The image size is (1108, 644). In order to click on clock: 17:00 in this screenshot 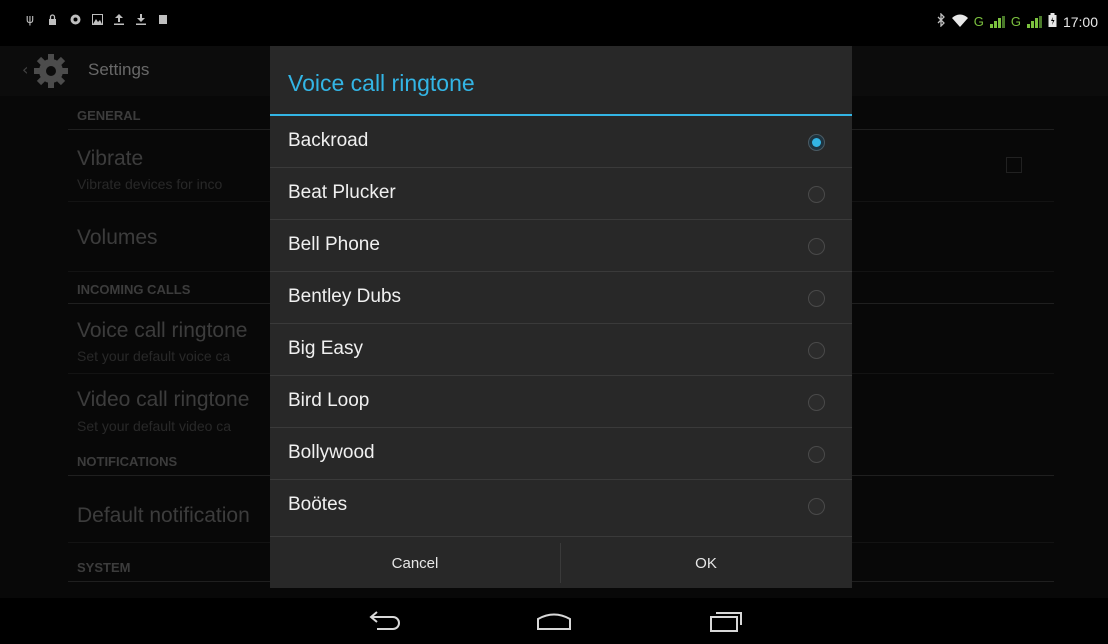, I will do `click(1080, 21)`.